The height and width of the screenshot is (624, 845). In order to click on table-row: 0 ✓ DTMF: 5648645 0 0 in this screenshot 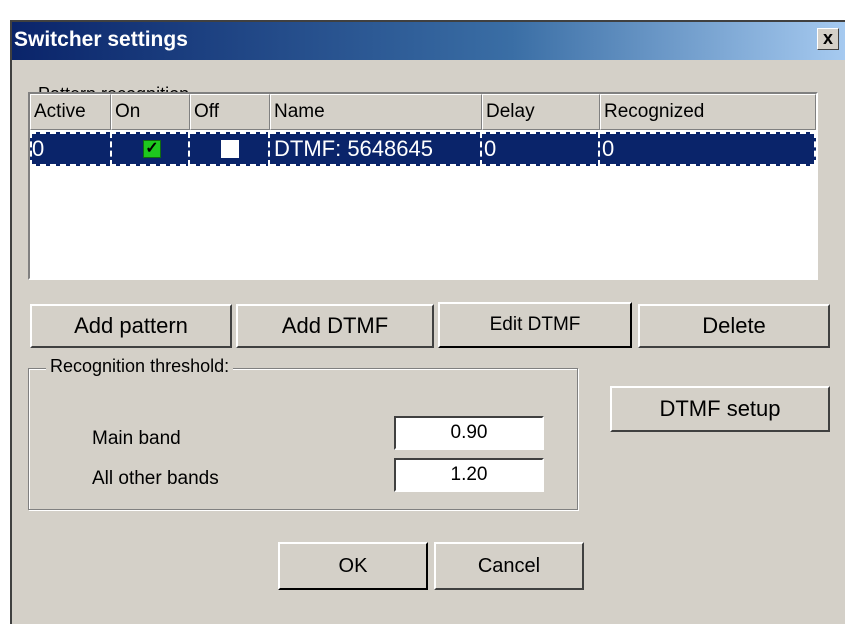, I will do `click(423, 149)`.